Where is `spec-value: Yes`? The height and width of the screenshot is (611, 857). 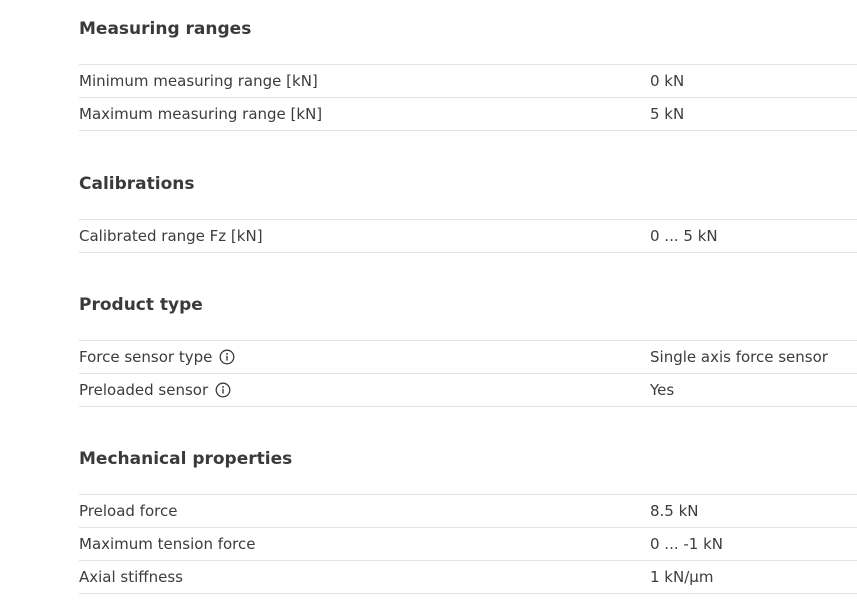 spec-value: Yes is located at coordinates (662, 390).